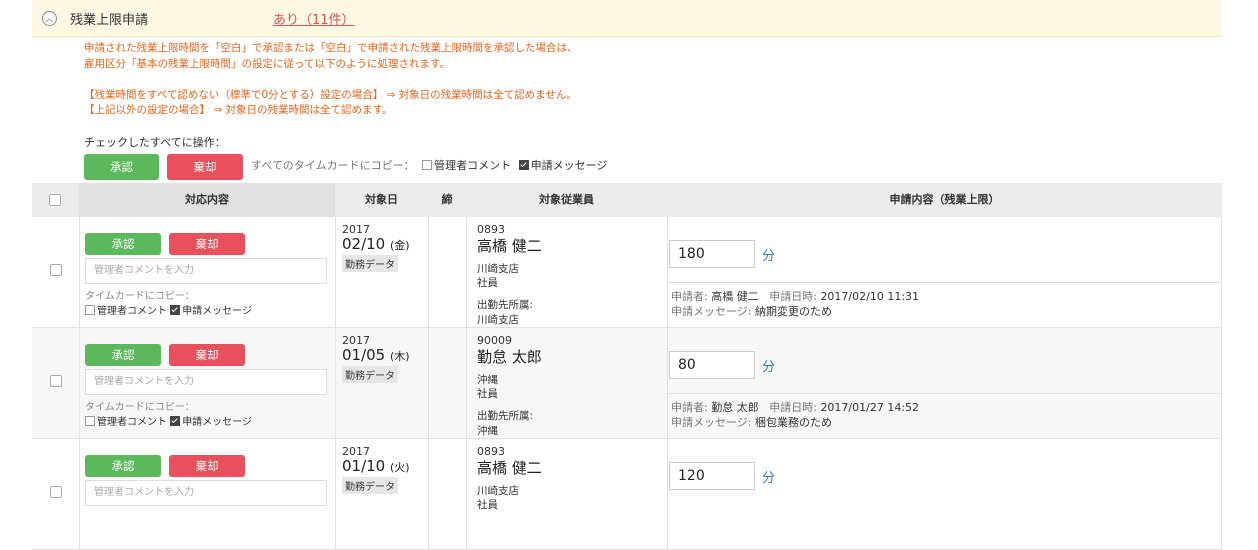  Describe the element at coordinates (795, 407) in the screenshot. I see `requester-info: 申請者: 勤怠 太郎 申請日時: 2017/01/27 14:52` at that location.